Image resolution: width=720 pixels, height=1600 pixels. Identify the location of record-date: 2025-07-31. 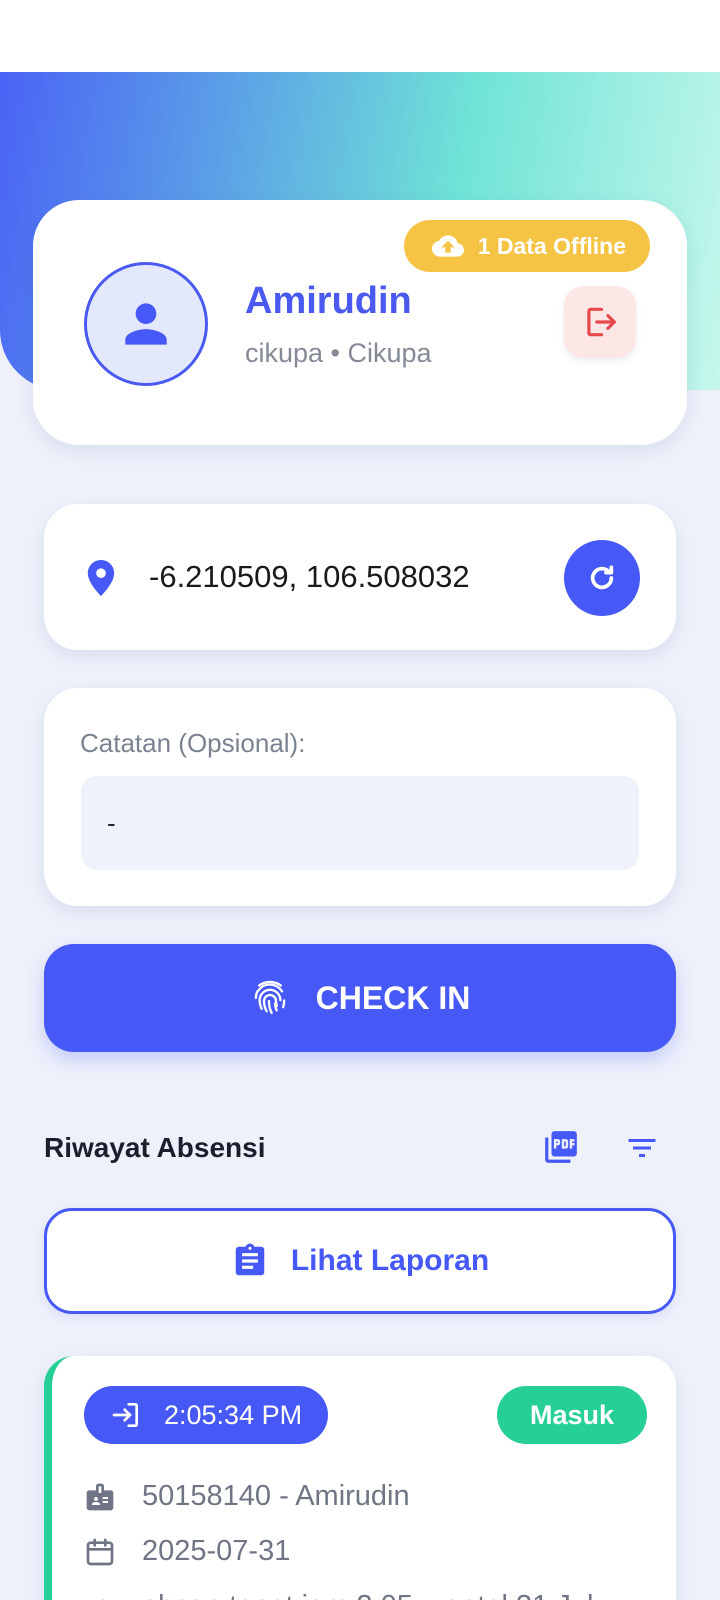
(216, 1551).